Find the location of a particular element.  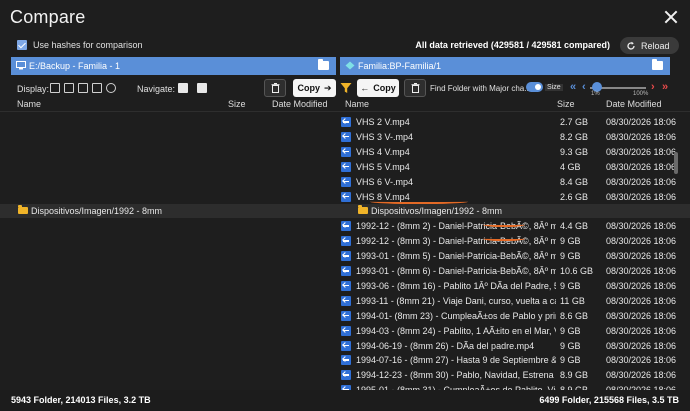

filter-icon is located at coordinates (346, 88).